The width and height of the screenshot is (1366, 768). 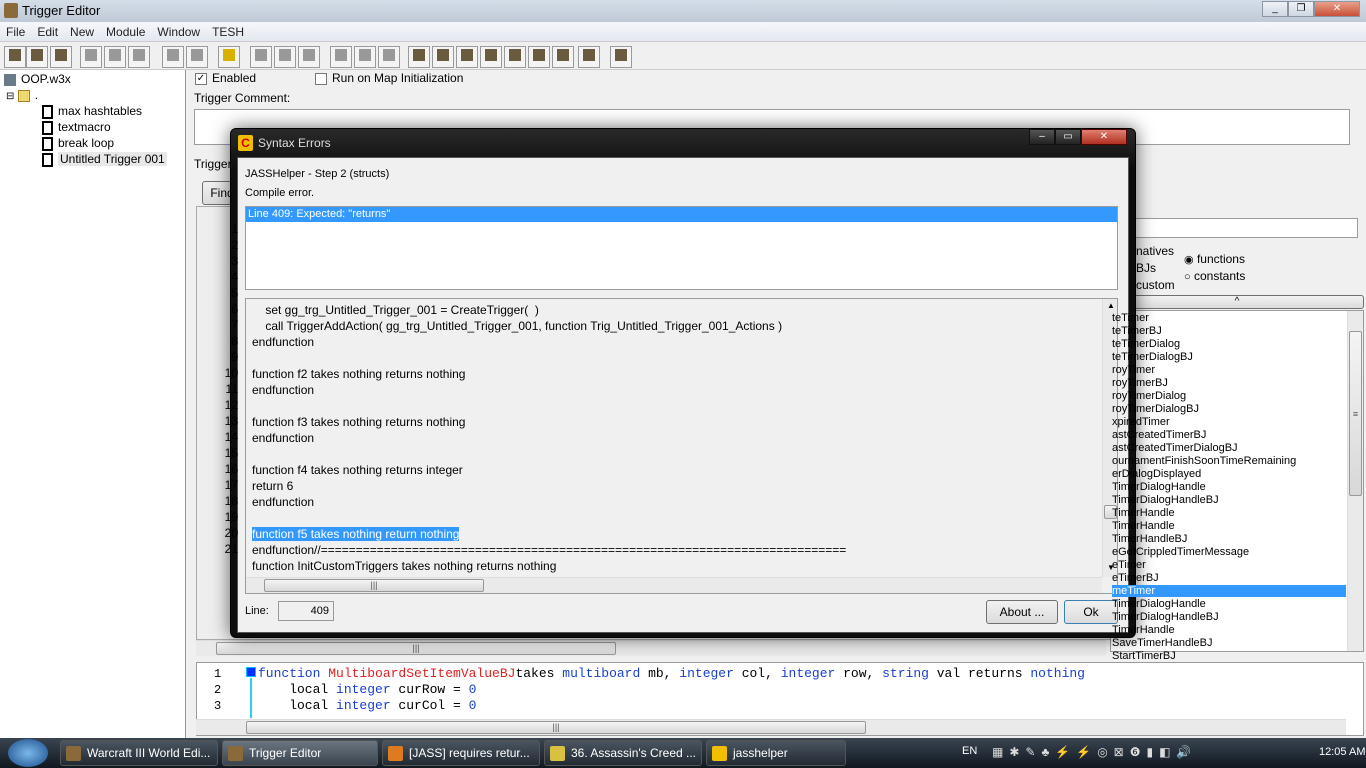 I want to click on function-list-item: teTimerBJ, so click(x=1229, y=331).